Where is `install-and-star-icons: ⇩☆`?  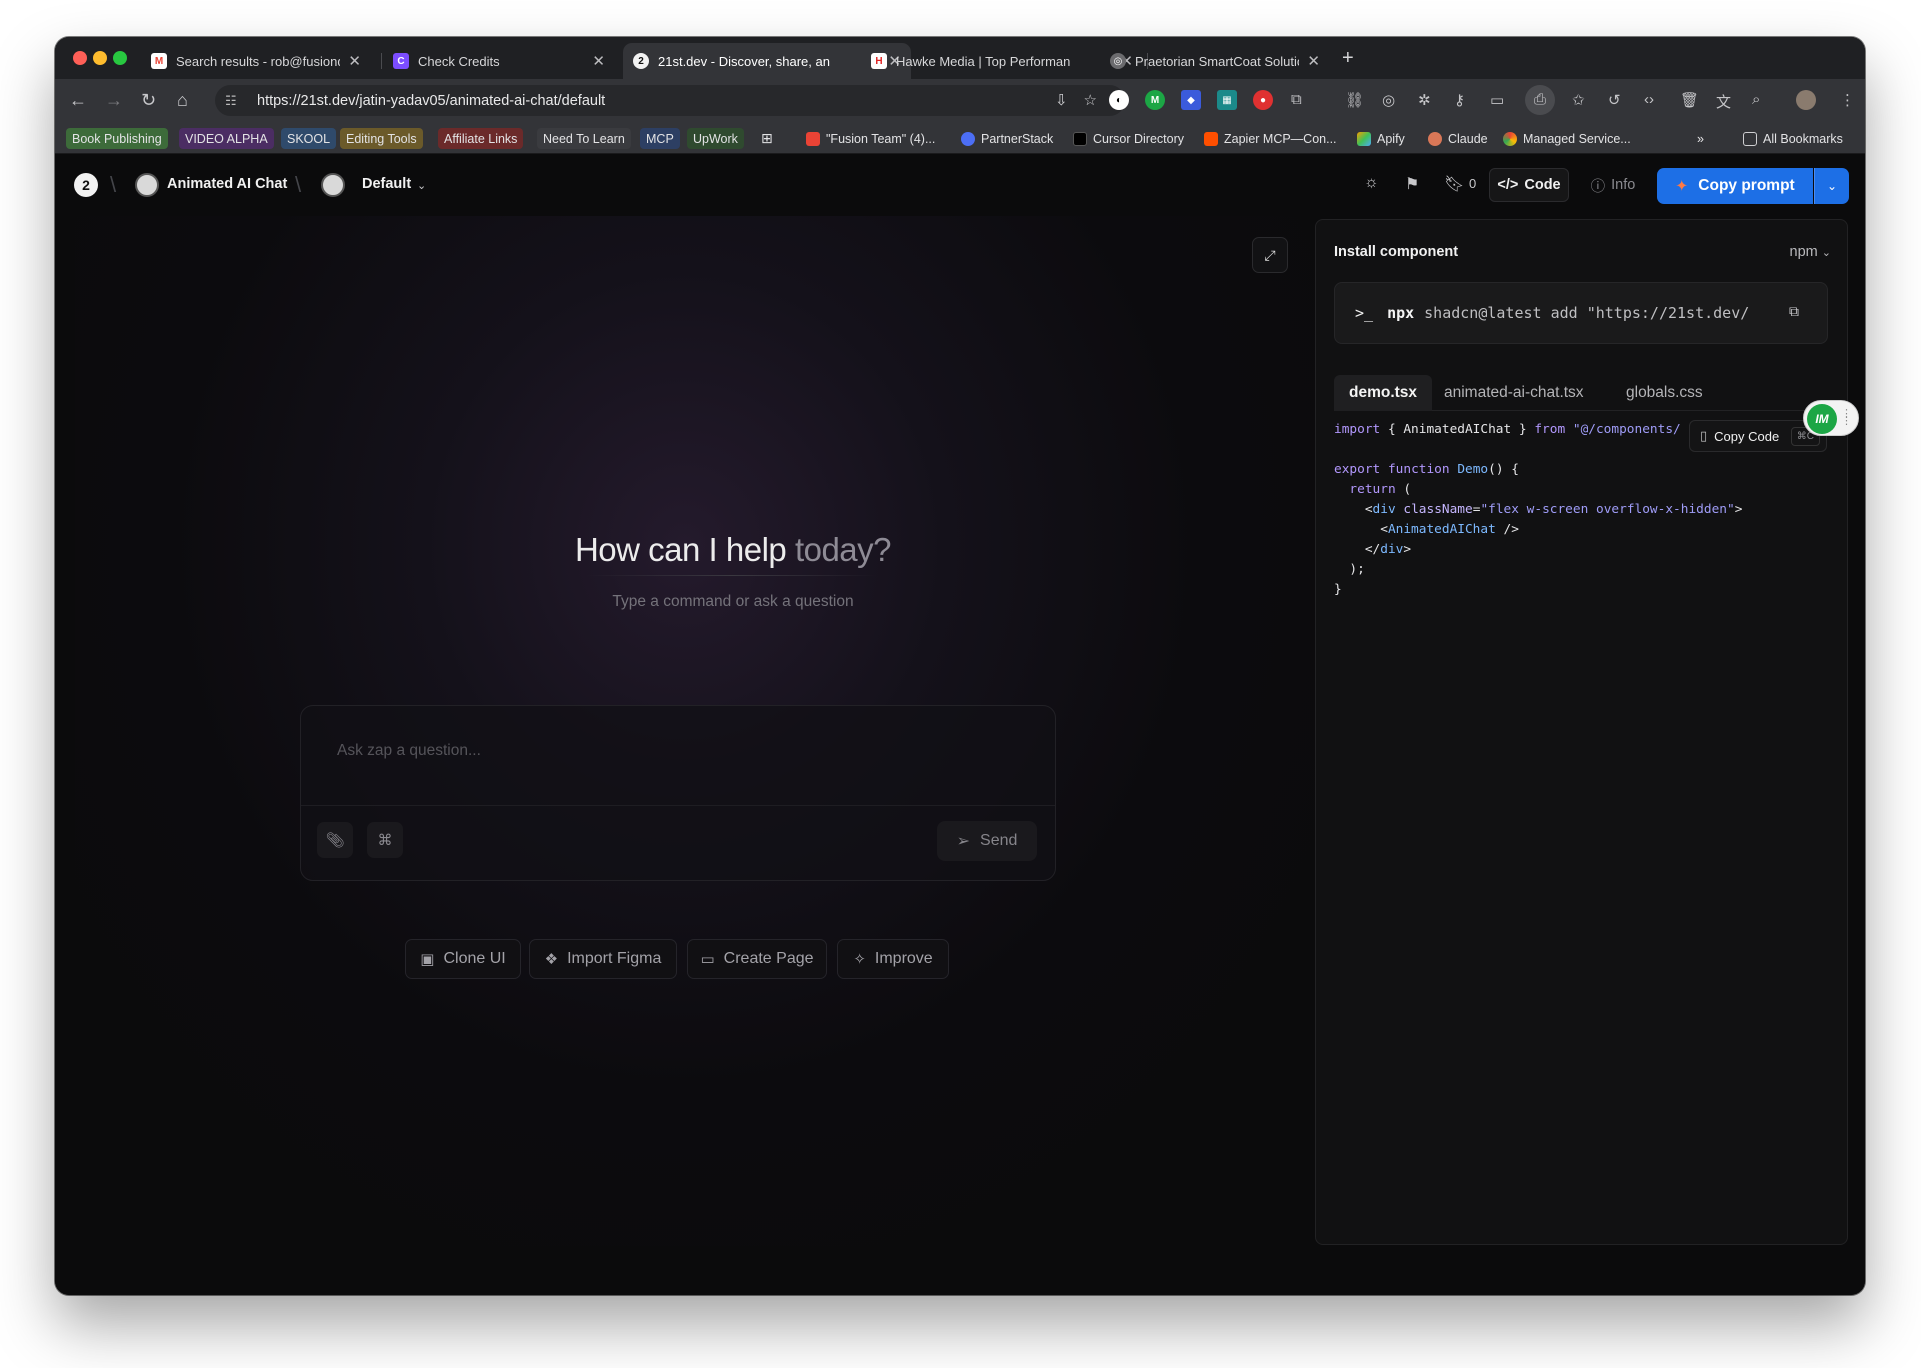 install-and-star-icons: ⇩☆ is located at coordinates (1084, 100).